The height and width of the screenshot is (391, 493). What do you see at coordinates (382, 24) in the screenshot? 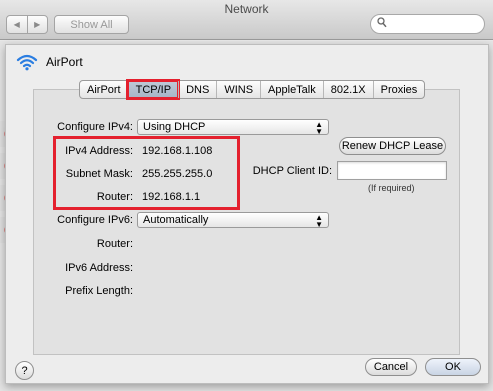
I see `search-icon` at bounding box center [382, 24].